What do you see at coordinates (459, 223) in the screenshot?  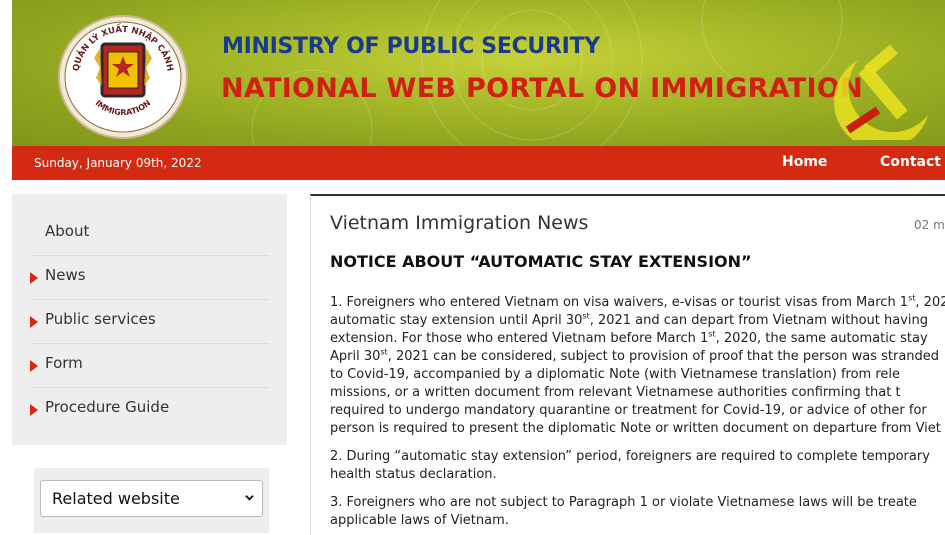 I see `section-title: Vietnam Immigration News` at bounding box center [459, 223].